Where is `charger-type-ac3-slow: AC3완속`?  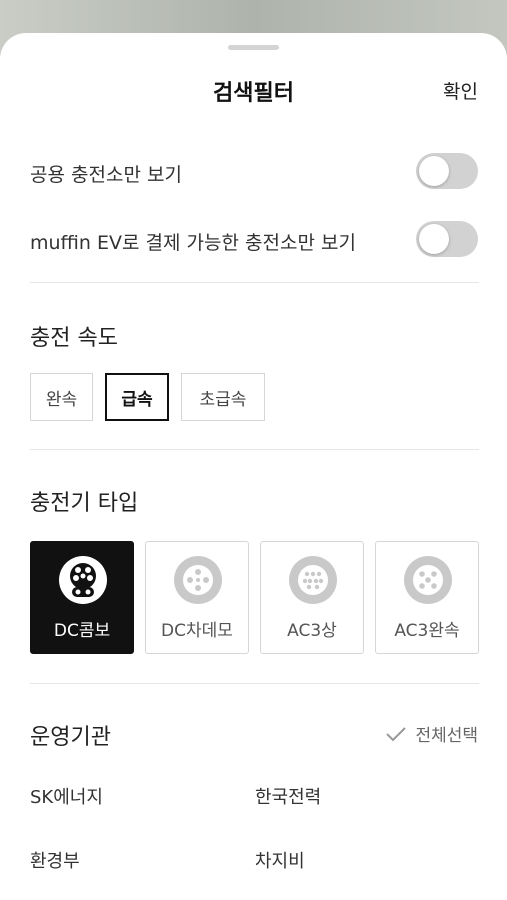 charger-type-ac3-slow: AC3완속 is located at coordinates (427, 597).